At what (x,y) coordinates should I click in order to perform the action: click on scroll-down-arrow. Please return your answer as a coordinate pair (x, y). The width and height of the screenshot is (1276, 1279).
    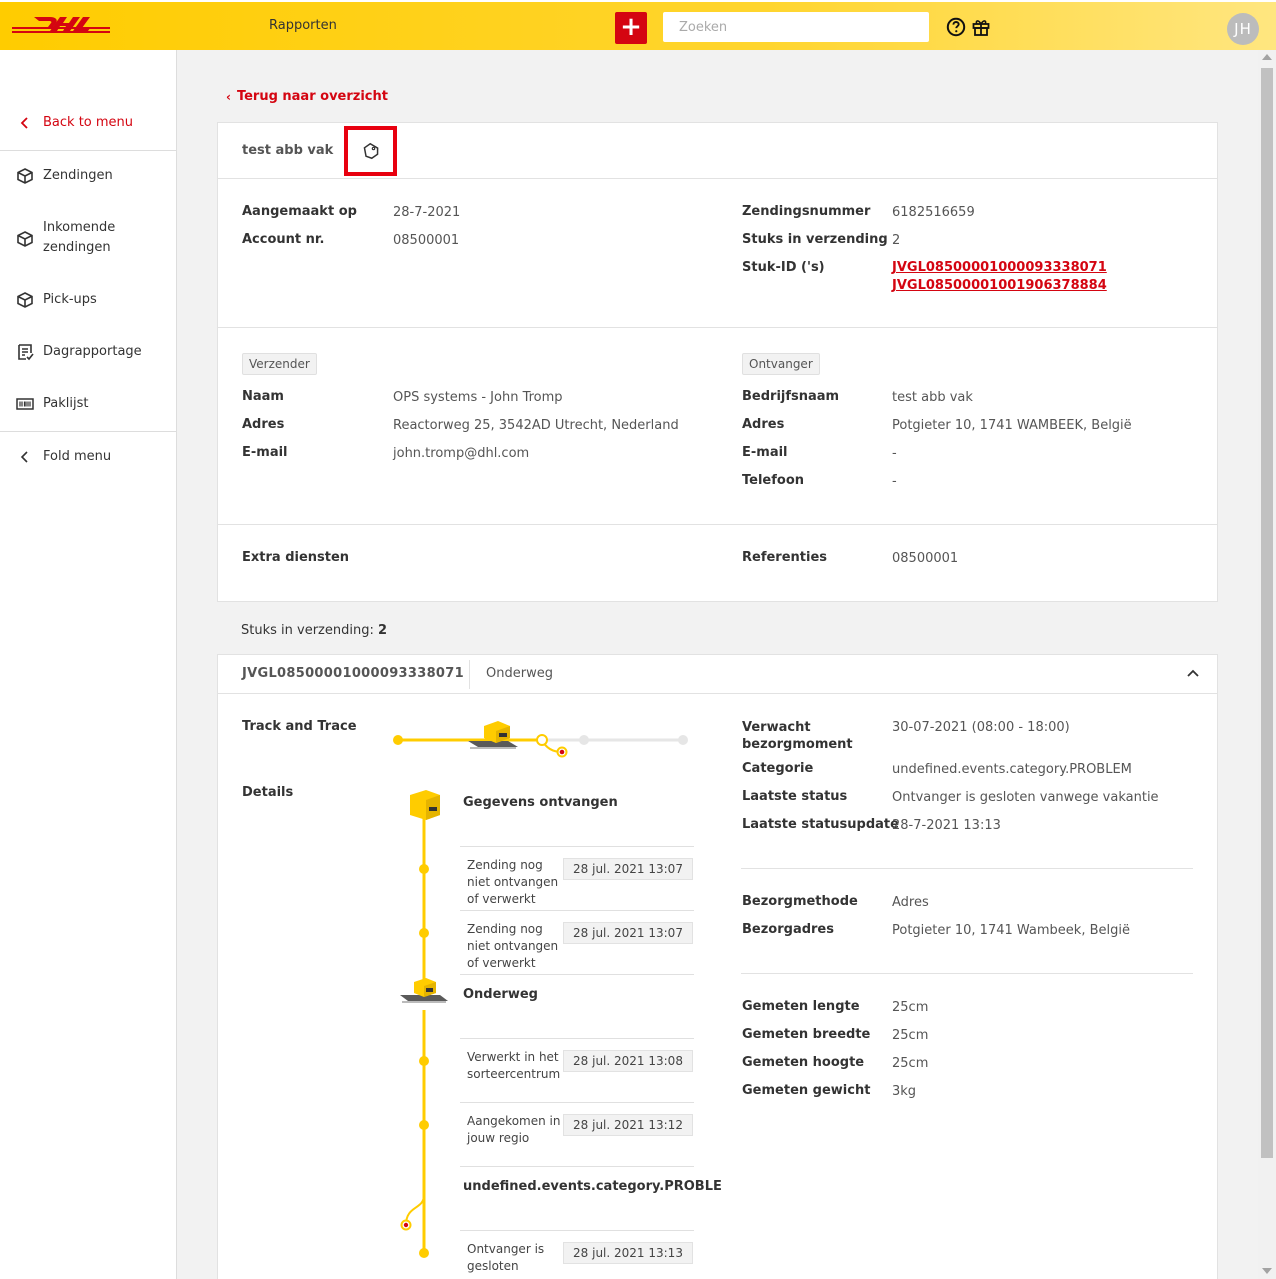
    Looking at the image, I should click on (1267, 1271).